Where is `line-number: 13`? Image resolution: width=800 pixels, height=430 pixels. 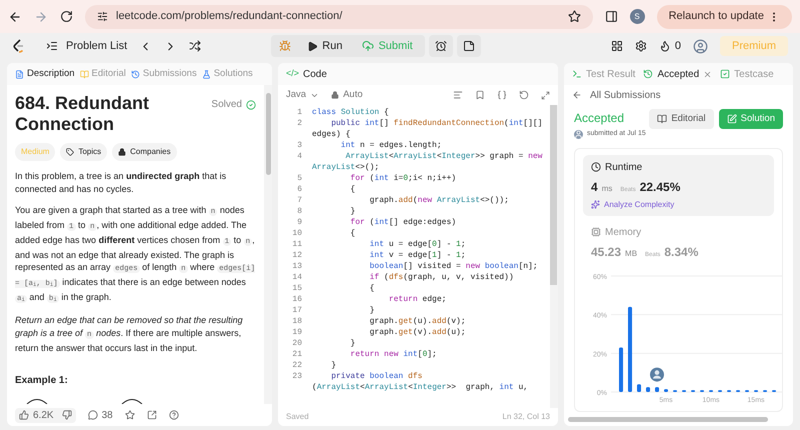
line-number: 13 is located at coordinates (296, 266).